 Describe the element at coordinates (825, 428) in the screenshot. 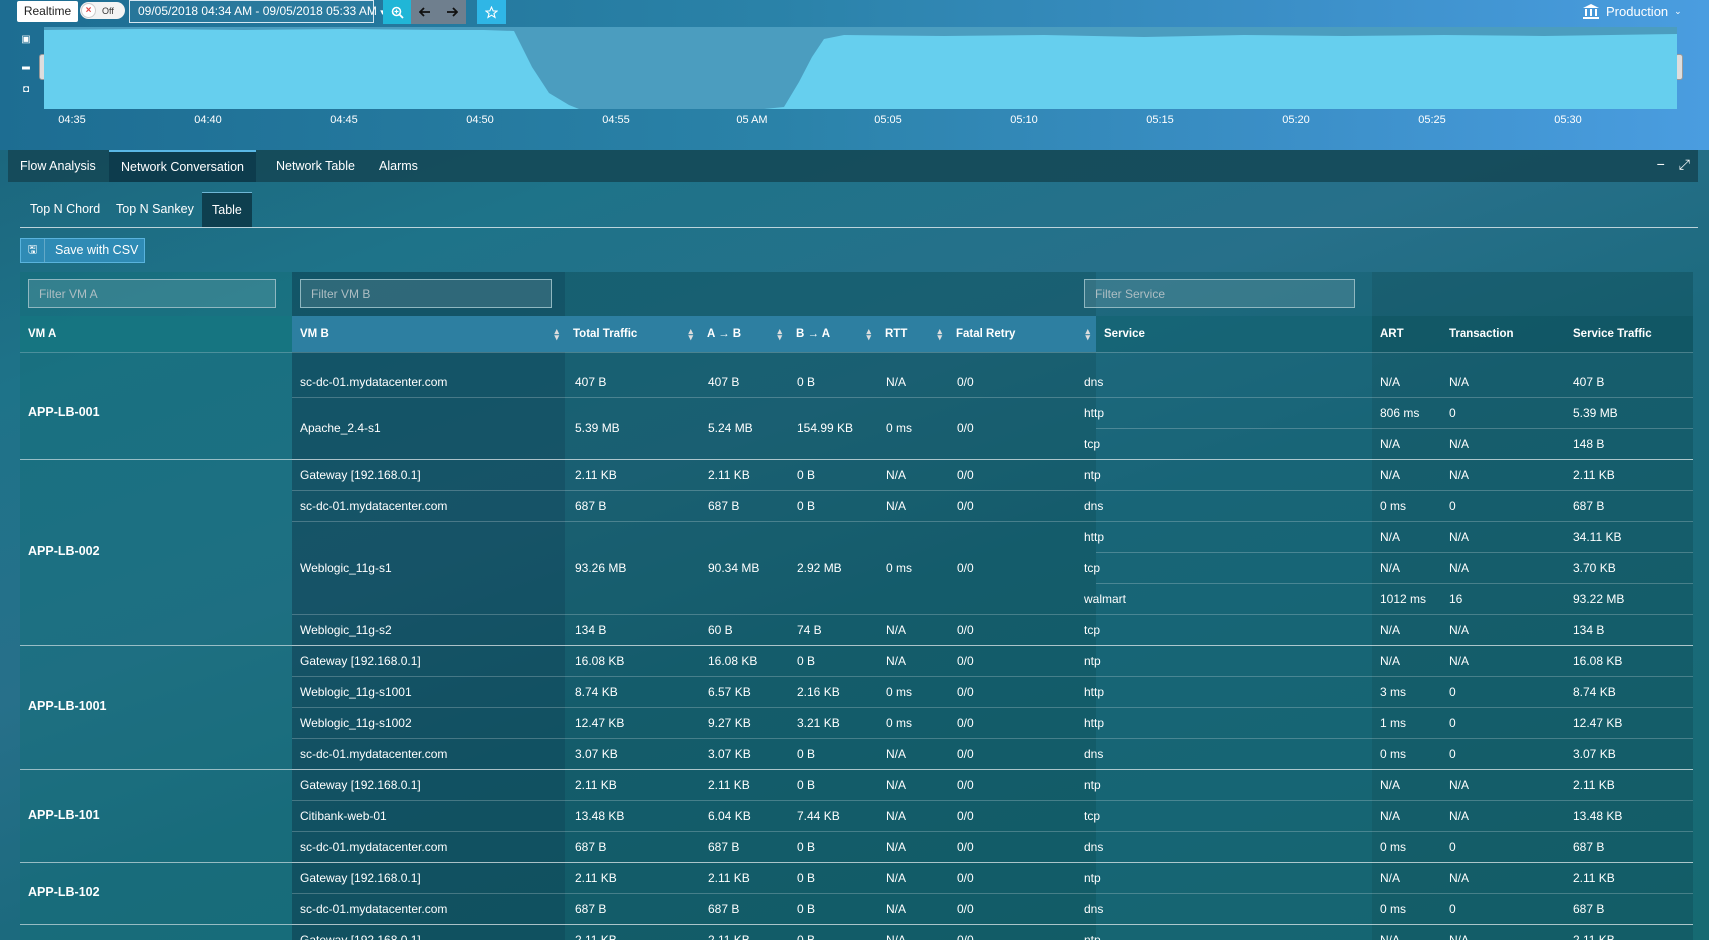

I see `b-to-a-cell: 154.99 KB` at that location.